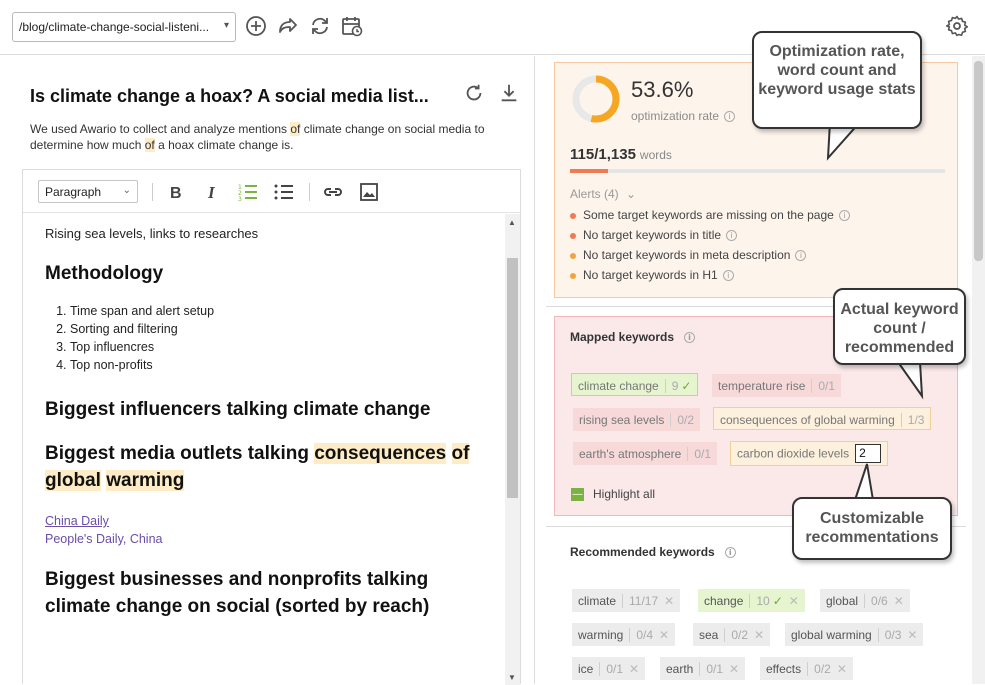  I want to click on optimization-rate-value: 53.6%, so click(662, 89).